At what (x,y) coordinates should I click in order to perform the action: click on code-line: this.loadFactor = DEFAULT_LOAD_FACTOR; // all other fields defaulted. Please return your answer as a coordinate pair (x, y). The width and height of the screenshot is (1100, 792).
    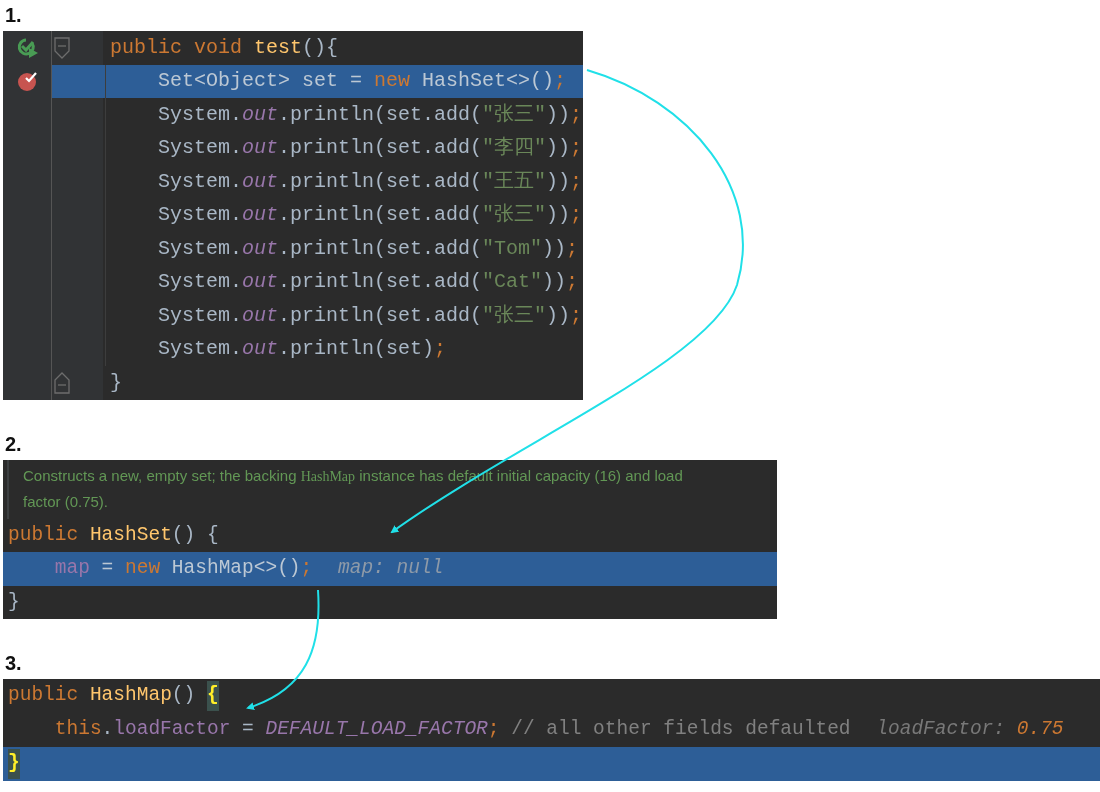
    Looking at the image, I should click on (452, 730).